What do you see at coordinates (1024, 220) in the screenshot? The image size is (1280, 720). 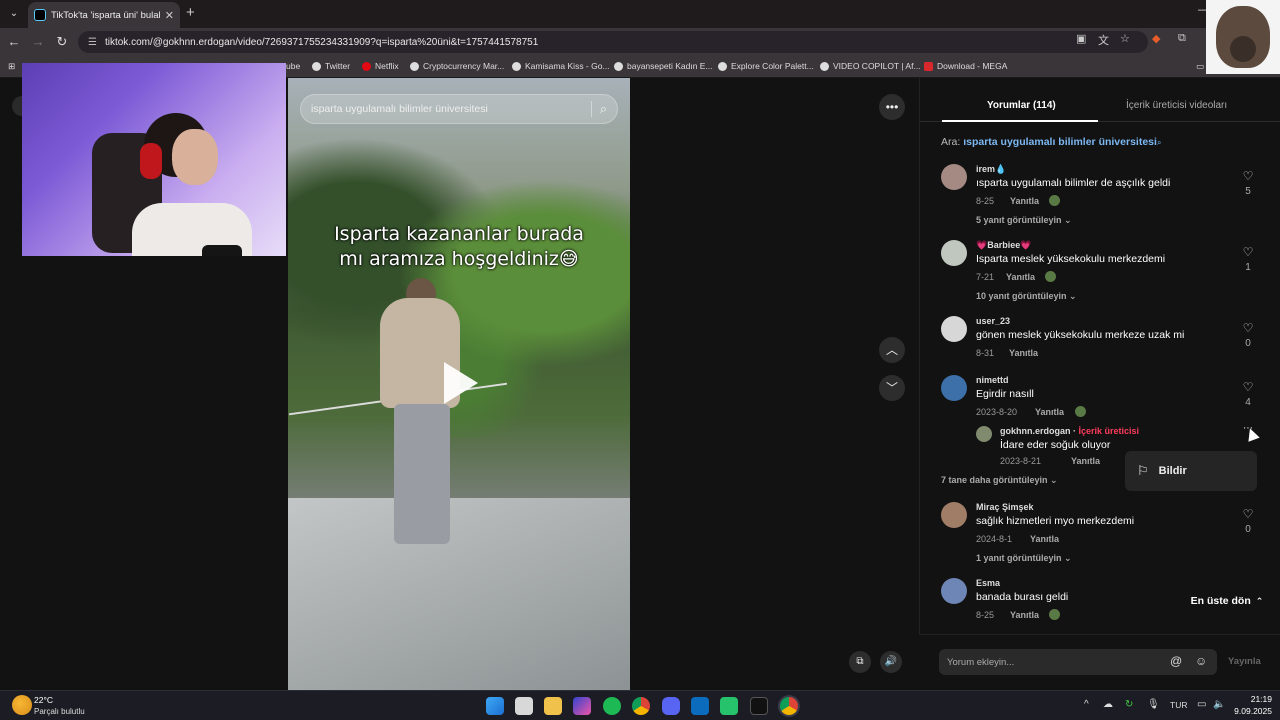 I see `view-replies-button: 5 yanıt görüntüleyin ⌄` at bounding box center [1024, 220].